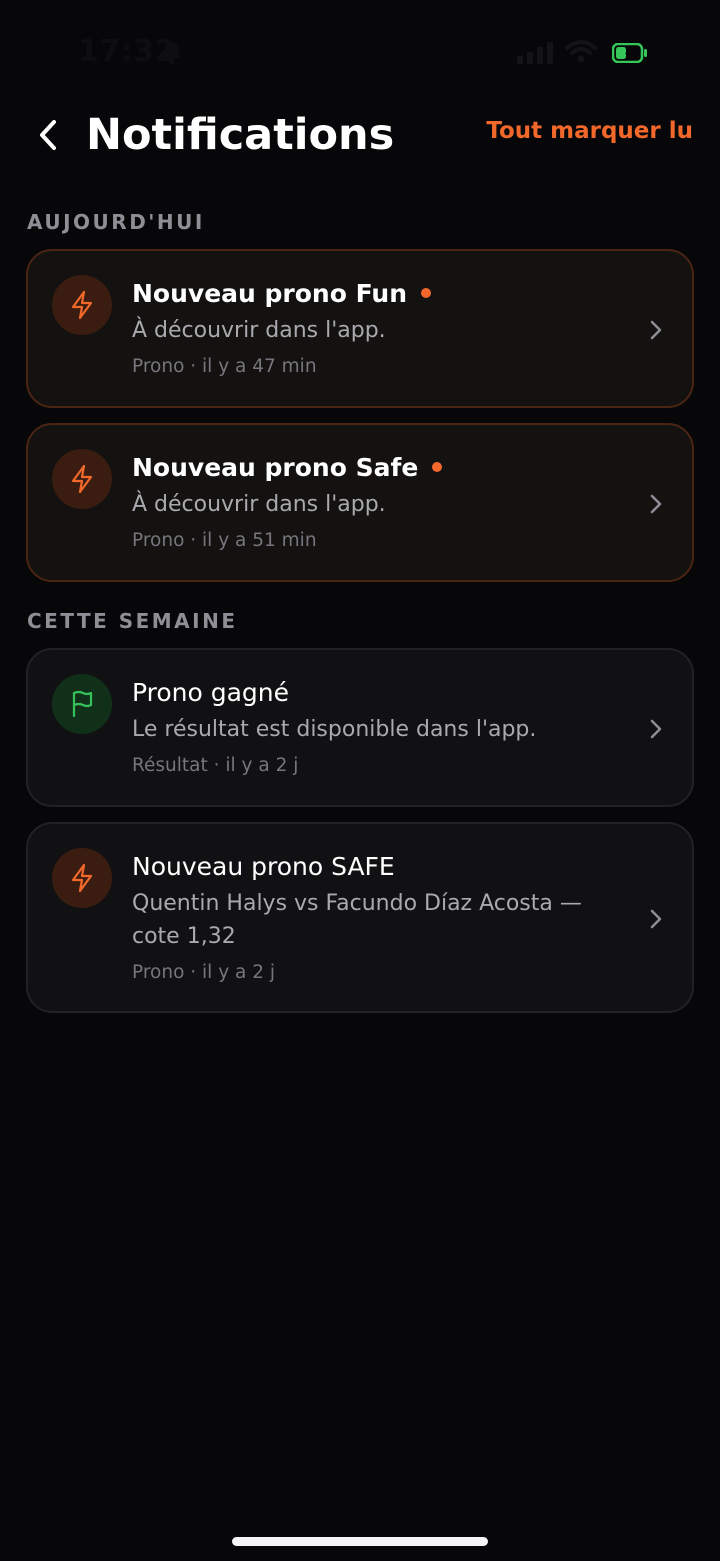 The width and height of the screenshot is (720, 1561). Describe the element at coordinates (581, 51) in the screenshot. I see `wifi-icon` at that location.